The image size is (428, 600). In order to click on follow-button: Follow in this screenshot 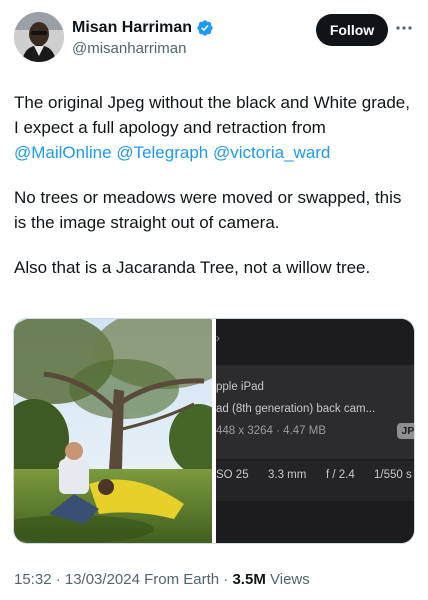, I will do `click(352, 30)`.